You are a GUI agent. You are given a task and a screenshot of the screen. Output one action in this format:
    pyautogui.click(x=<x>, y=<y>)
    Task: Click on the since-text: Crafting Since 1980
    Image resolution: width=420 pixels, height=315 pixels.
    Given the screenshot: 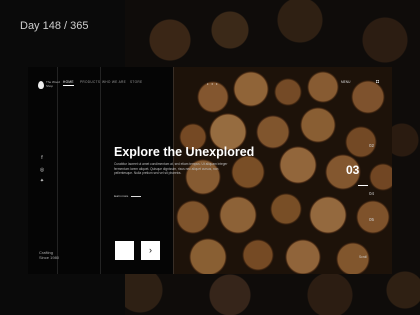 What is the action you would take?
    pyautogui.click(x=49, y=255)
    